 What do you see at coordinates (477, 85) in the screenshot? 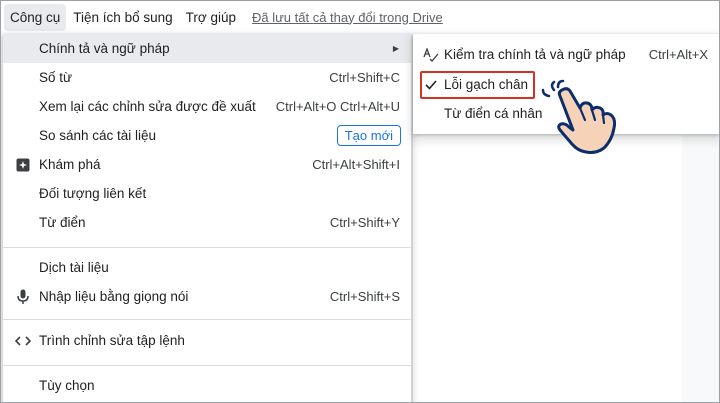
I see `annotation-highlight-box` at bounding box center [477, 85].